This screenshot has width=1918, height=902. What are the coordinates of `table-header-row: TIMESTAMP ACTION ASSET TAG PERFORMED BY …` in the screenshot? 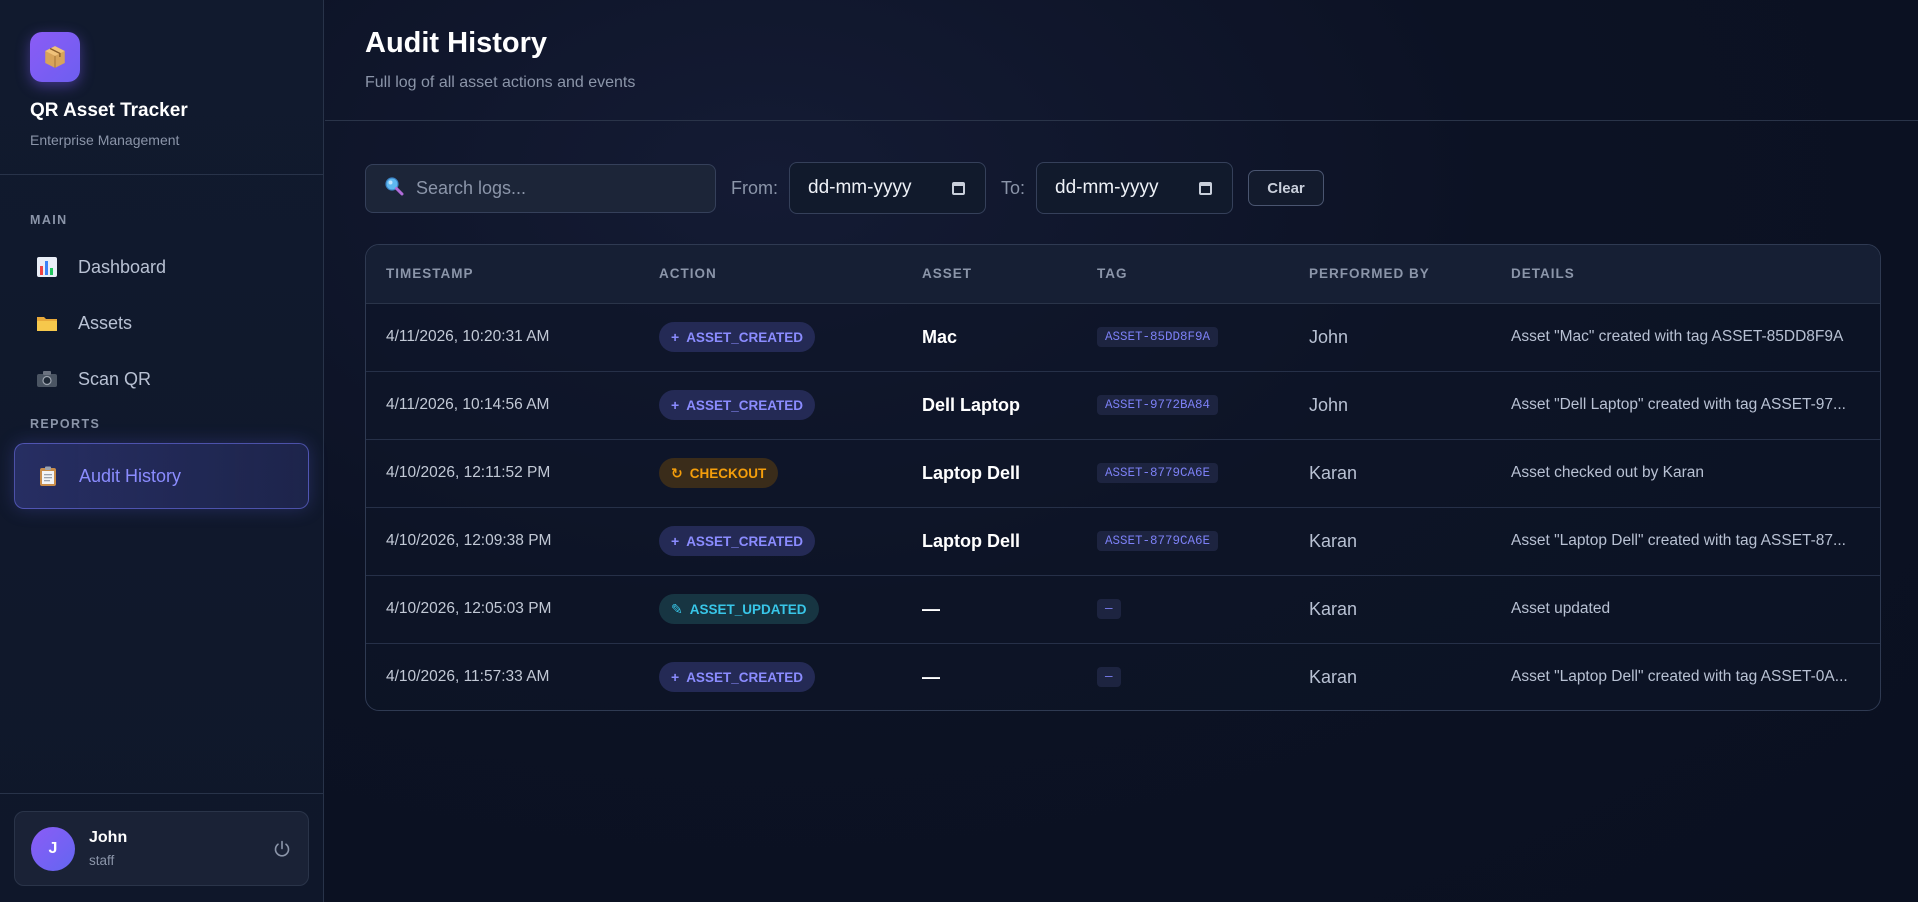 It's located at (1123, 274).